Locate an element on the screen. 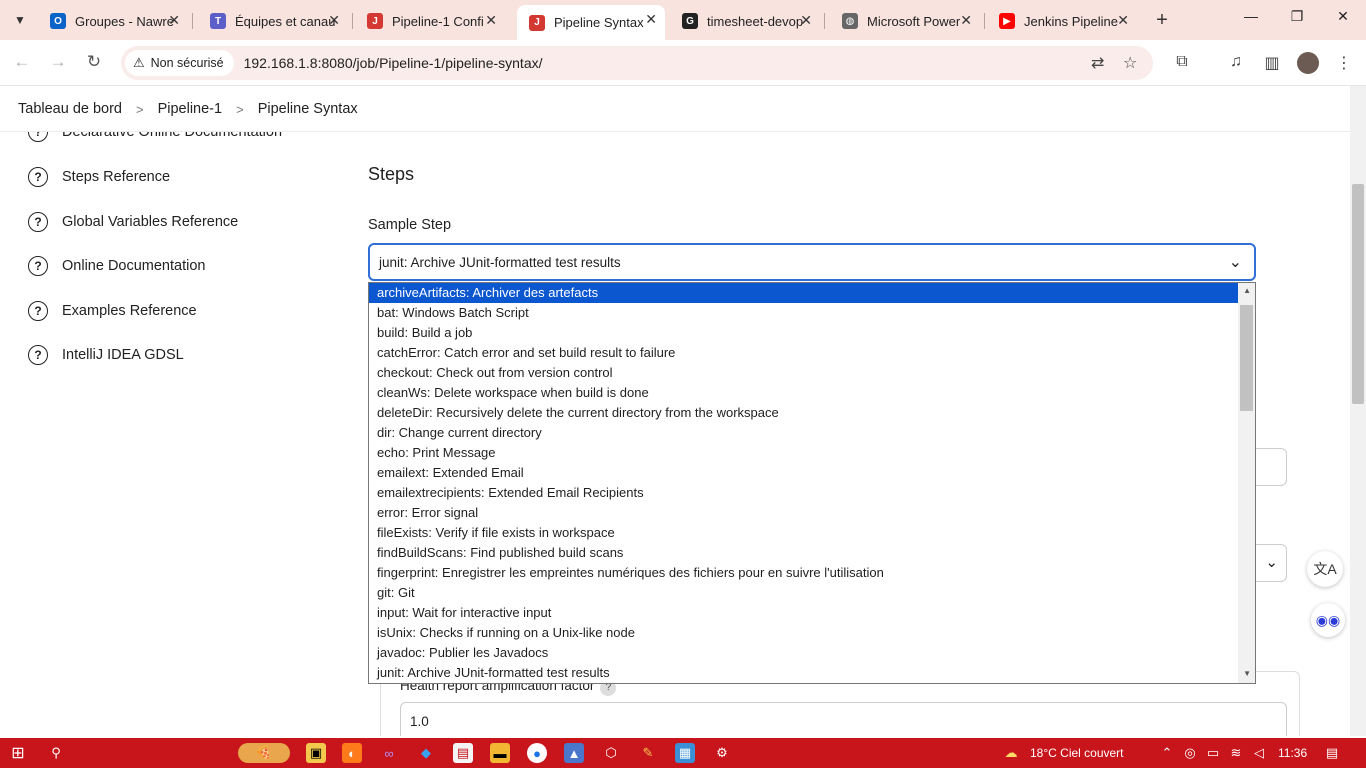 The image size is (1366, 768). side-panel-icon: ▥ is located at coordinates (1272, 63).